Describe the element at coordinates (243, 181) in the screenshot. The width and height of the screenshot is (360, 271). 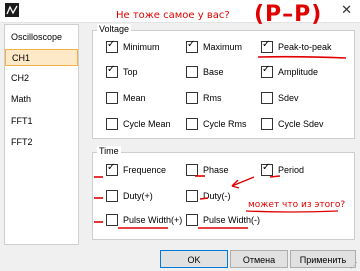
I see `arrow-line` at that location.